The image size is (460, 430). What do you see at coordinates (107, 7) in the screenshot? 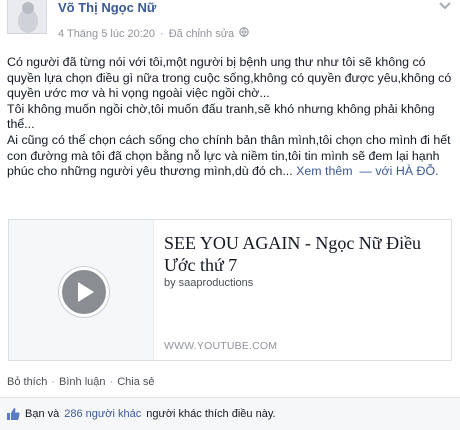
I see `author-name: Võ Thị Ngọc Nữ` at bounding box center [107, 7].